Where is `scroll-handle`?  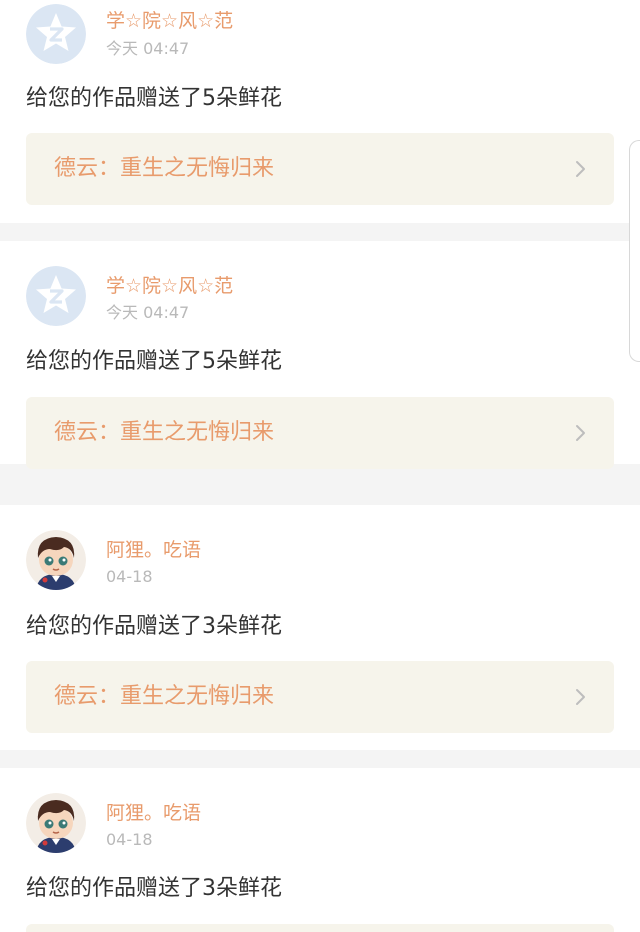 scroll-handle is located at coordinates (634, 251).